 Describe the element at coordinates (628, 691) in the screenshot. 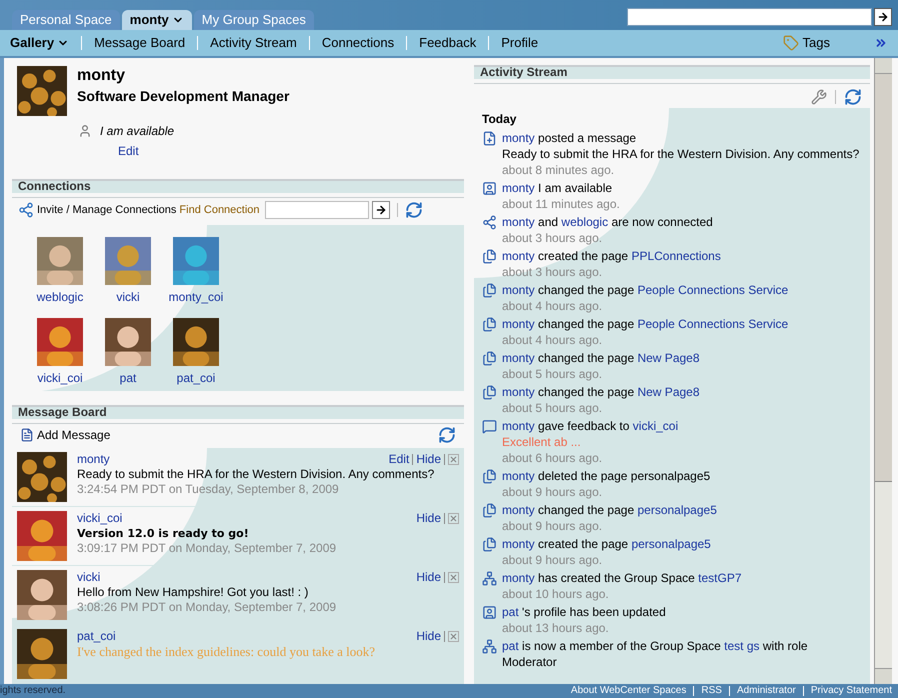

I see `footer-link: About WebCenter Spaces` at that location.